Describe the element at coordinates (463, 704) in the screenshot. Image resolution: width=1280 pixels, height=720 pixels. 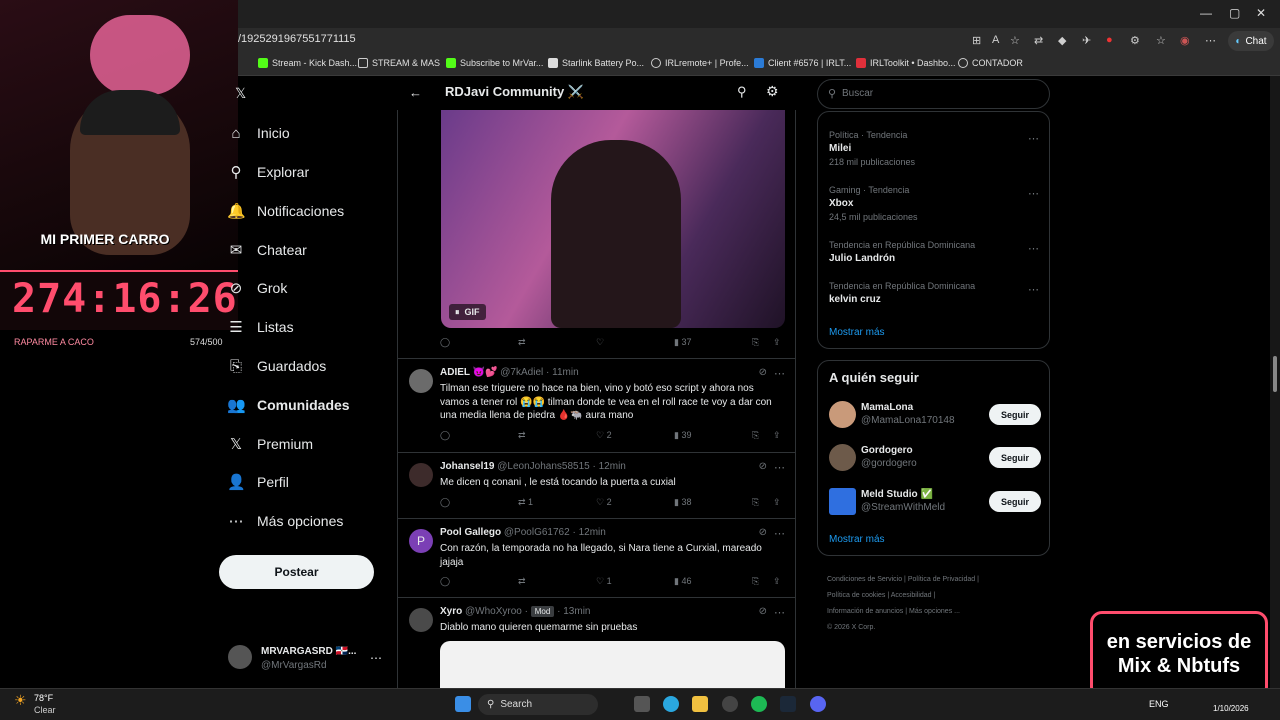
I see `windows-start-icon` at that location.